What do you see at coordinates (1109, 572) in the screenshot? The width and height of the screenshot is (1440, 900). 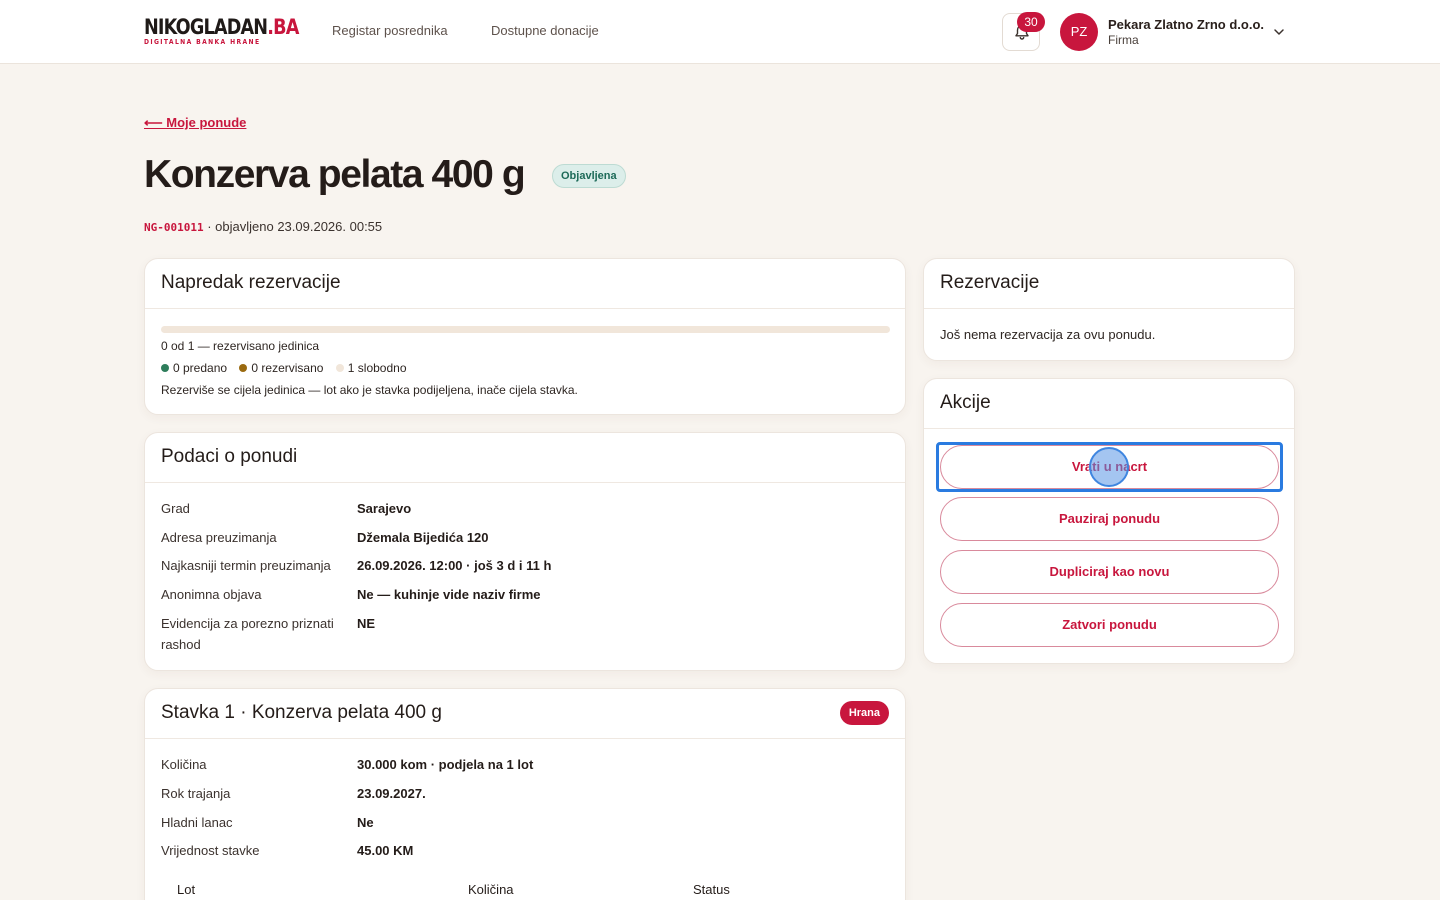 I see `duplicate-offer-button: Dupliciraj kao novu` at bounding box center [1109, 572].